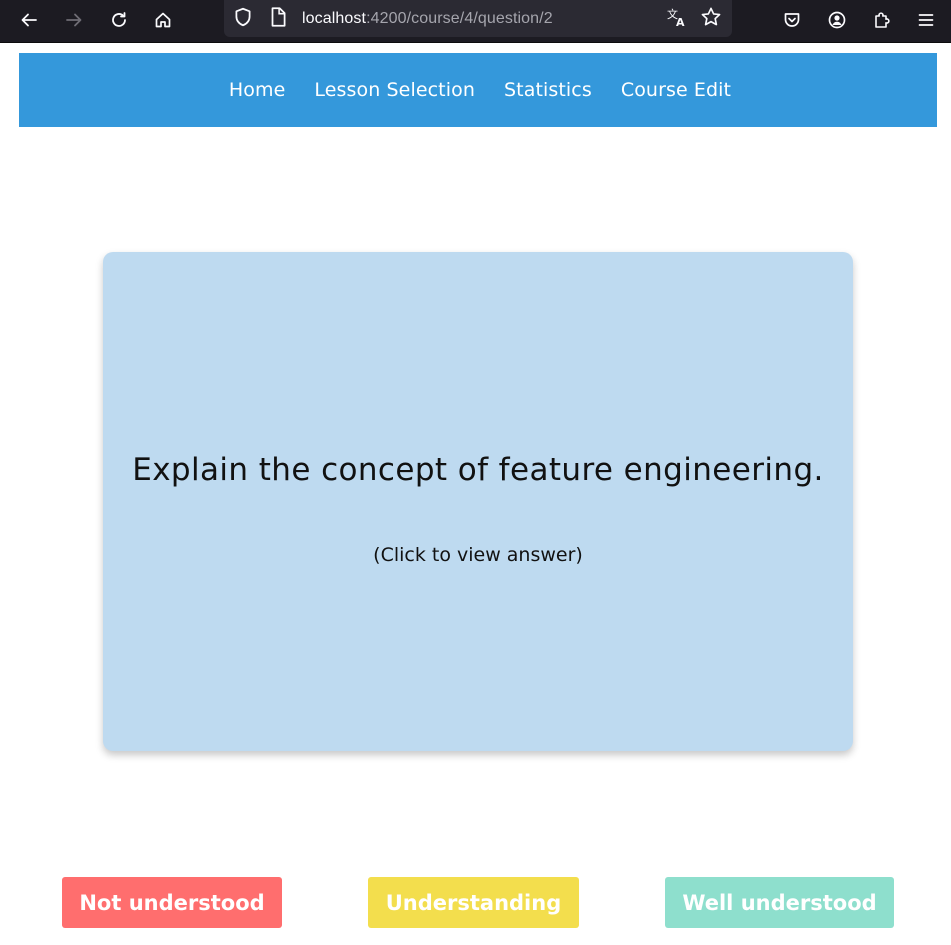 This screenshot has width=951, height=945. What do you see at coordinates (792, 20) in the screenshot?
I see `pocket-icon` at bounding box center [792, 20].